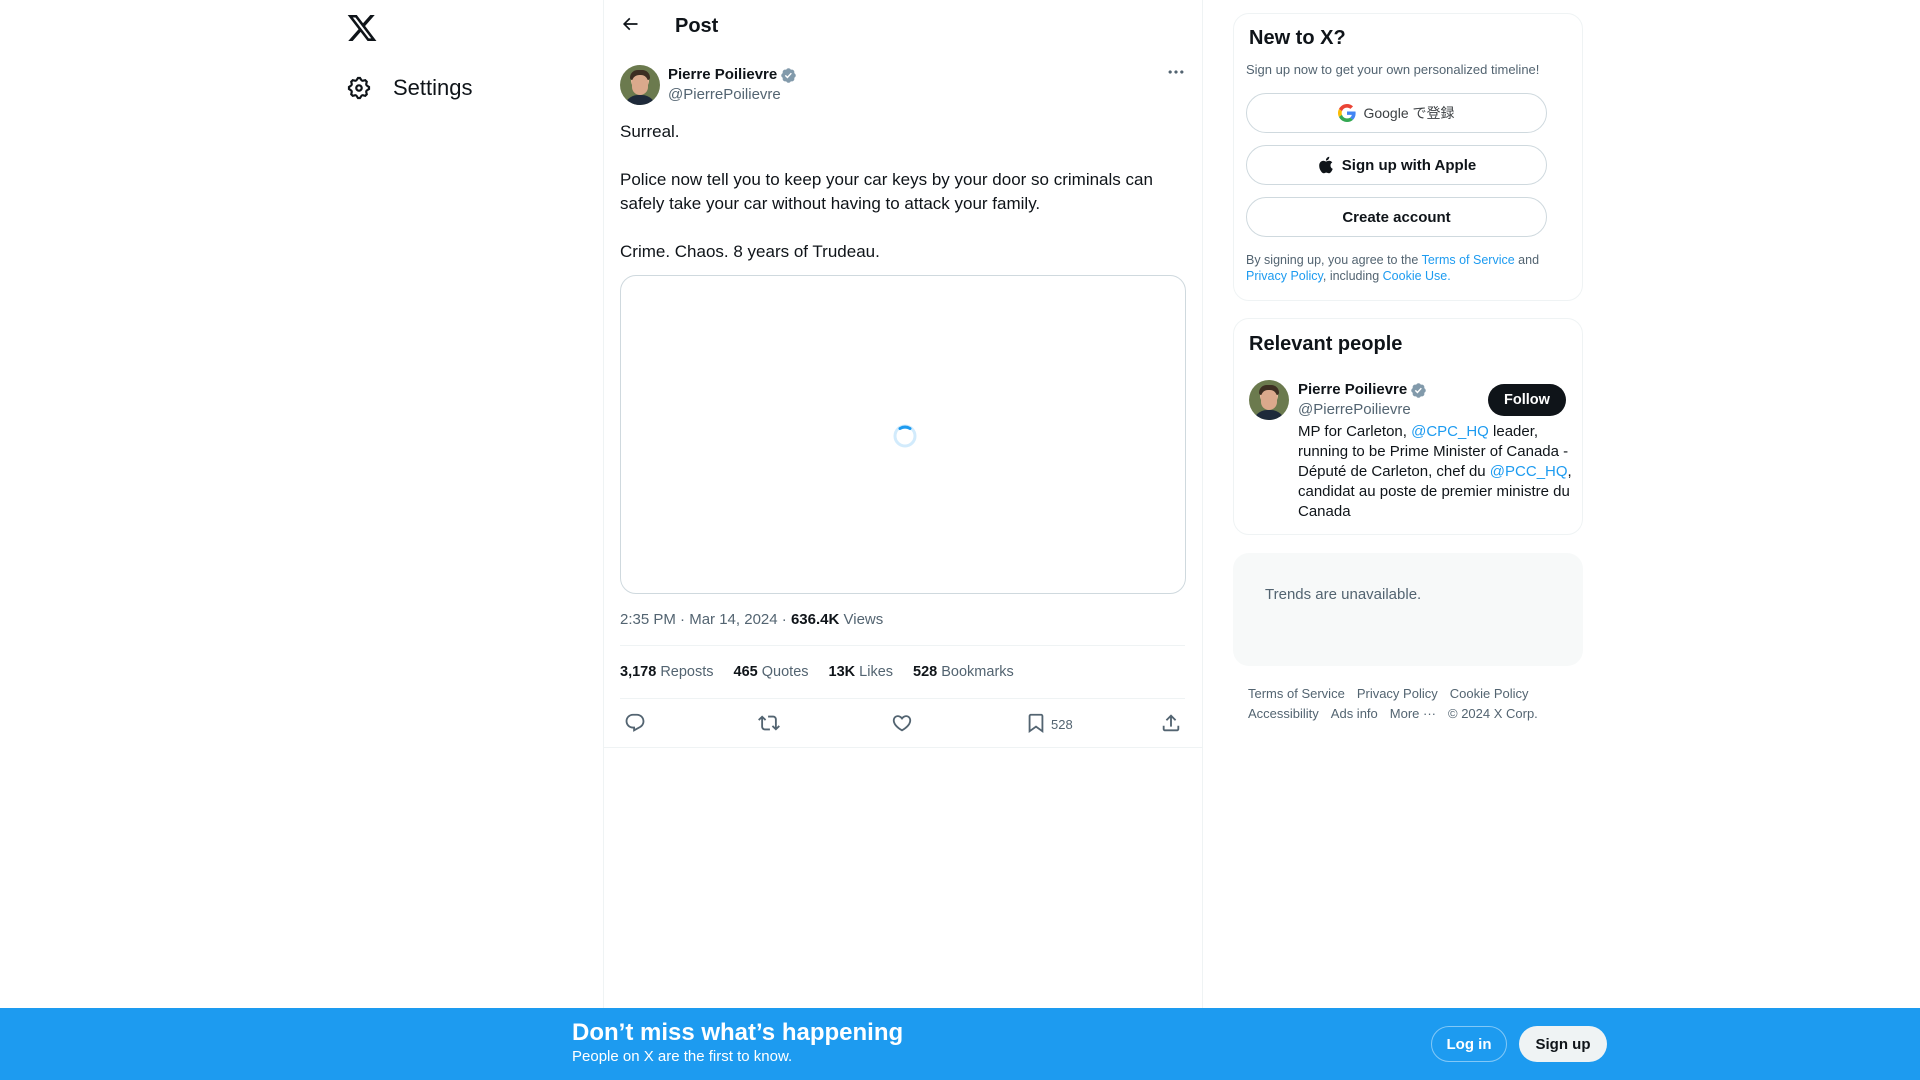  I want to click on sidebar-item-settings: Settings, so click(409, 88).